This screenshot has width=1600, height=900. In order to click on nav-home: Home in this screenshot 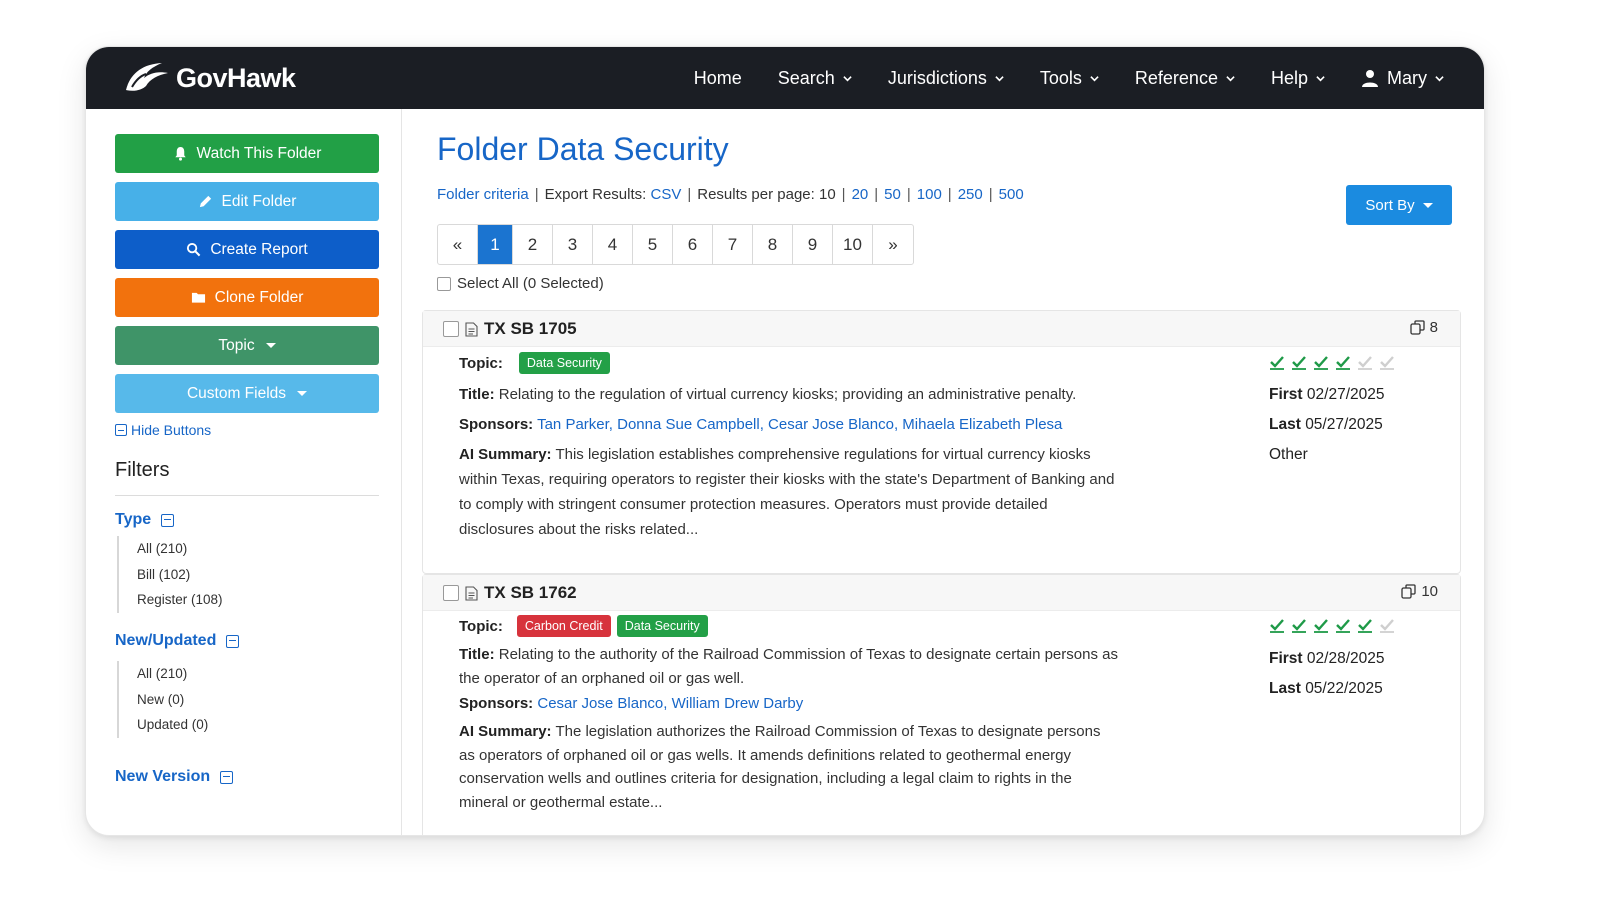, I will do `click(718, 78)`.